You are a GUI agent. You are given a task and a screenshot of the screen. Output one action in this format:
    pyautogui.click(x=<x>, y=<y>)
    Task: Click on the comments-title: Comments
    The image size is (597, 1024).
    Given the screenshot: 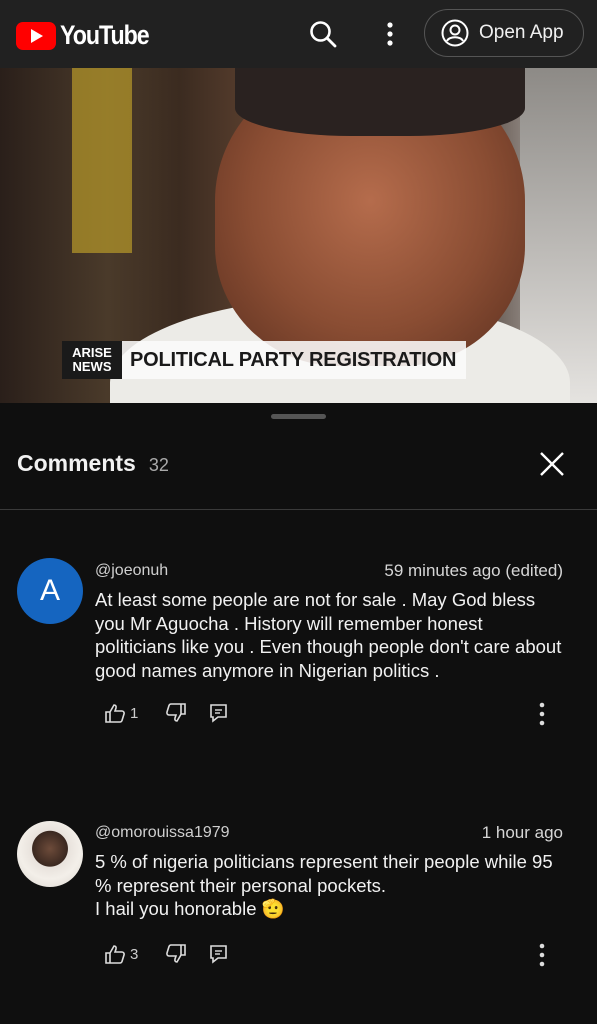 What is the action you would take?
    pyautogui.click(x=76, y=463)
    